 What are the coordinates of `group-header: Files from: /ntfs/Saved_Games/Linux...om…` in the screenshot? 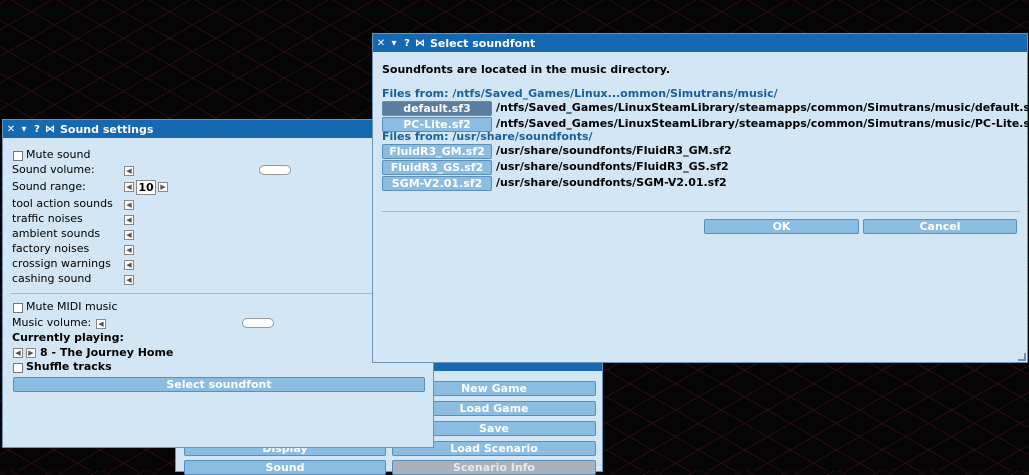 It's located at (580, 93).